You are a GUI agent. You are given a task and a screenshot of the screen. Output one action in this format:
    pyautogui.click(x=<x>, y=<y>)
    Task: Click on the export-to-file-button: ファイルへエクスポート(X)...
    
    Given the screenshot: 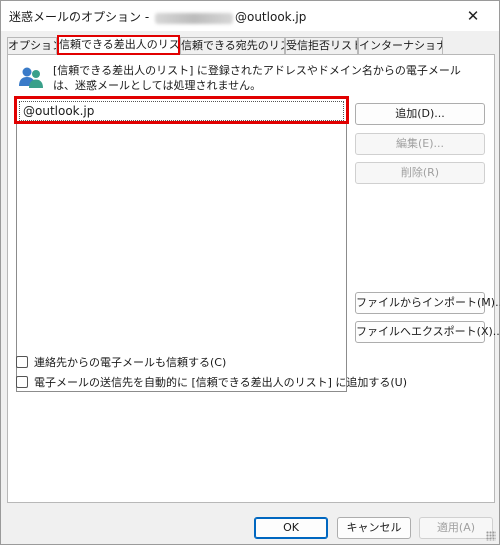 What is the action you would take?
    pyautogui.click(x=427, y=332)
    